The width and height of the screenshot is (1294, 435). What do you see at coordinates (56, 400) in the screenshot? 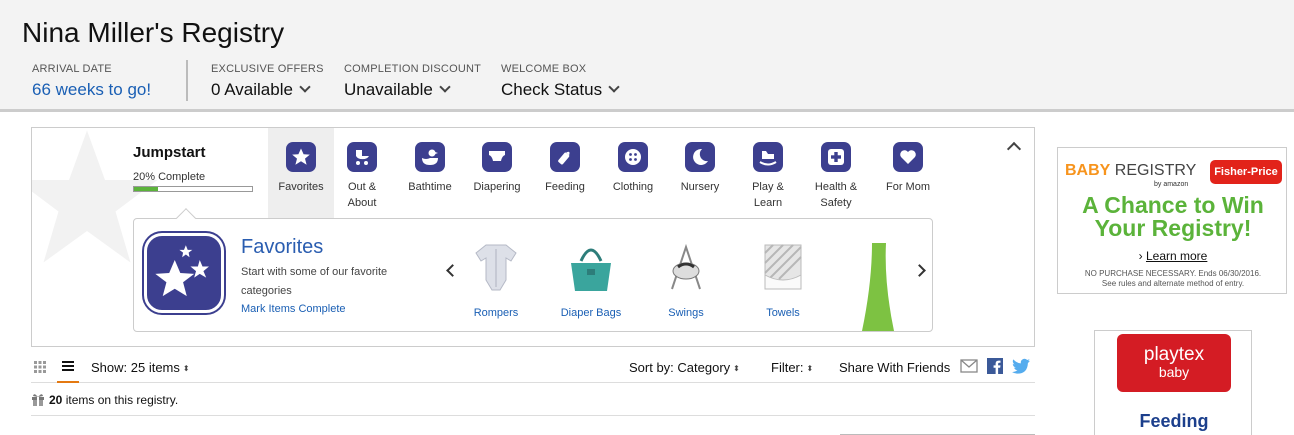
I see `item-count-number: 20` at bounding box center [56, 400].